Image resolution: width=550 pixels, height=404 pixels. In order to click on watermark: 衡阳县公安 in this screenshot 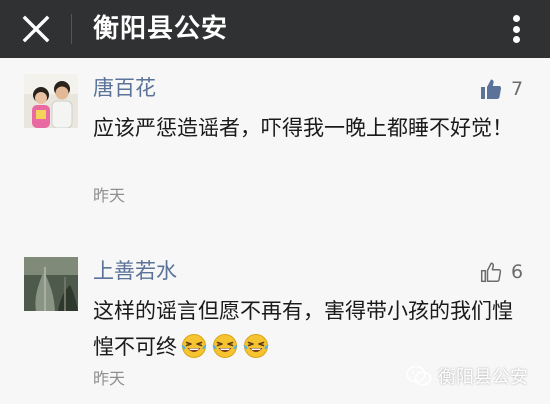, I will do `click(467, 376)`.